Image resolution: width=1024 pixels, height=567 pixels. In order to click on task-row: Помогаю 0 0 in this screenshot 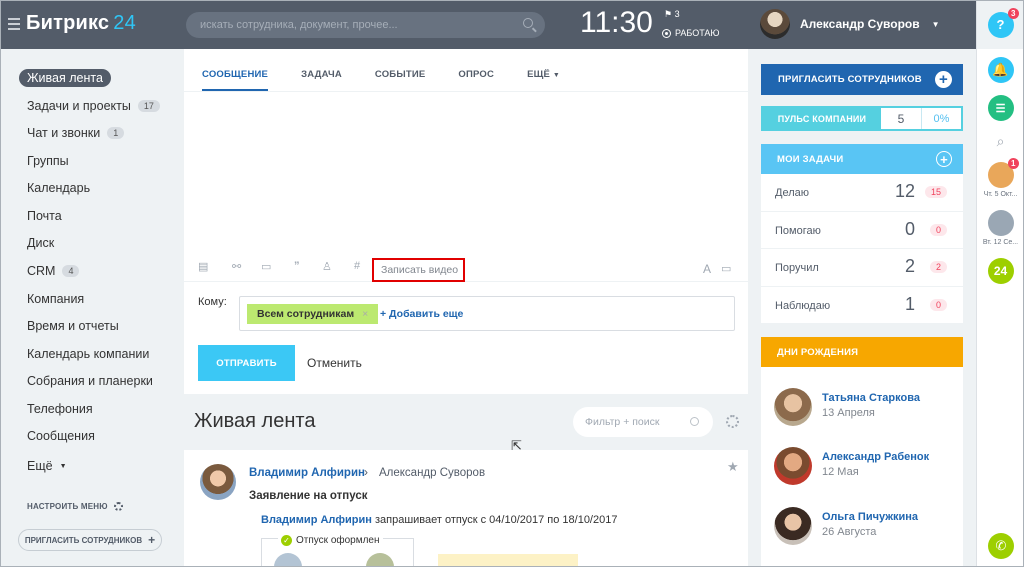, I will do `click(862, 230)`.